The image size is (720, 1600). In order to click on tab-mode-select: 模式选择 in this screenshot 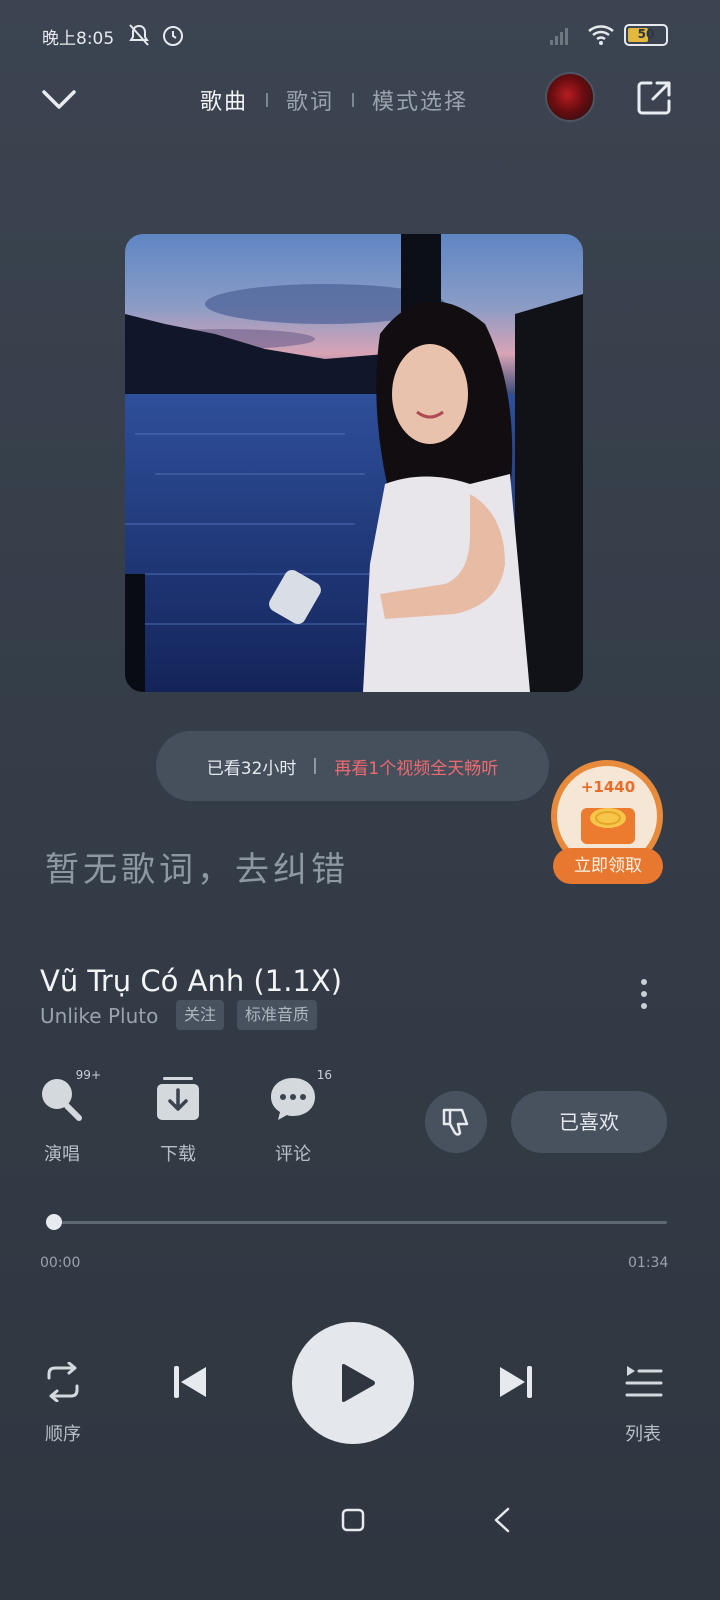, I will do `click(420, 100)`.